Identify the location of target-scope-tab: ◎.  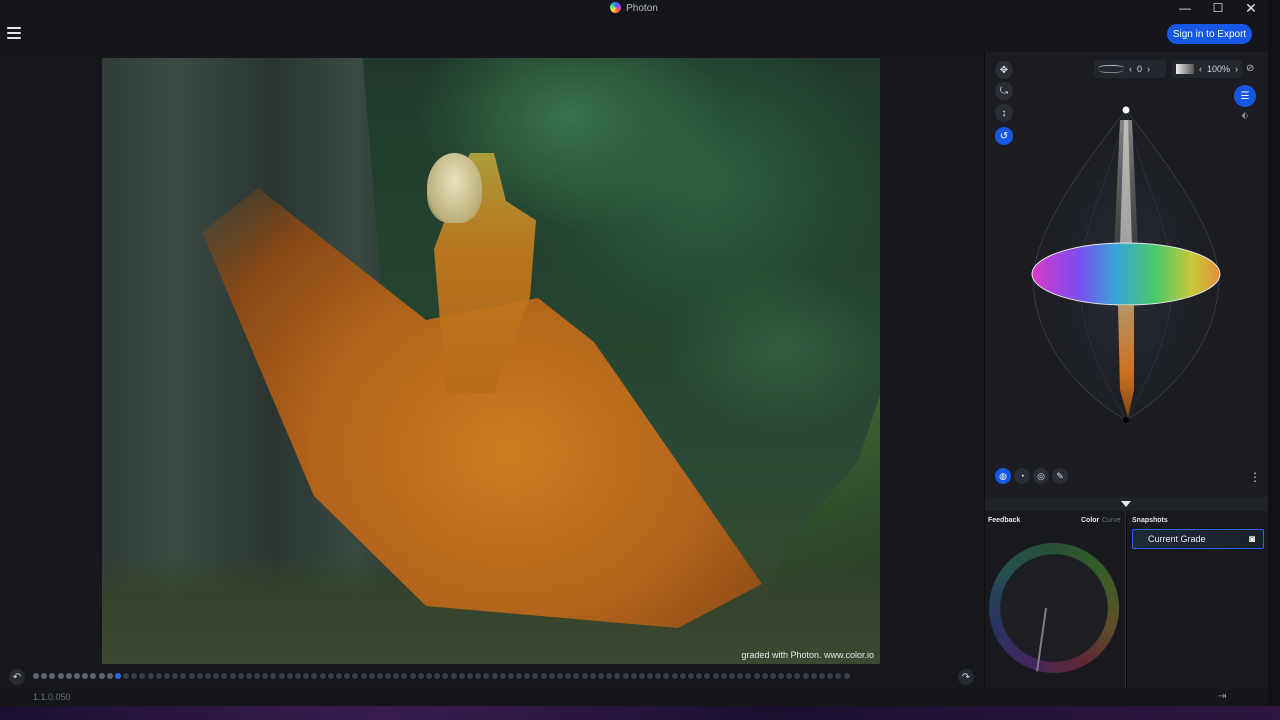
(1041, 476).